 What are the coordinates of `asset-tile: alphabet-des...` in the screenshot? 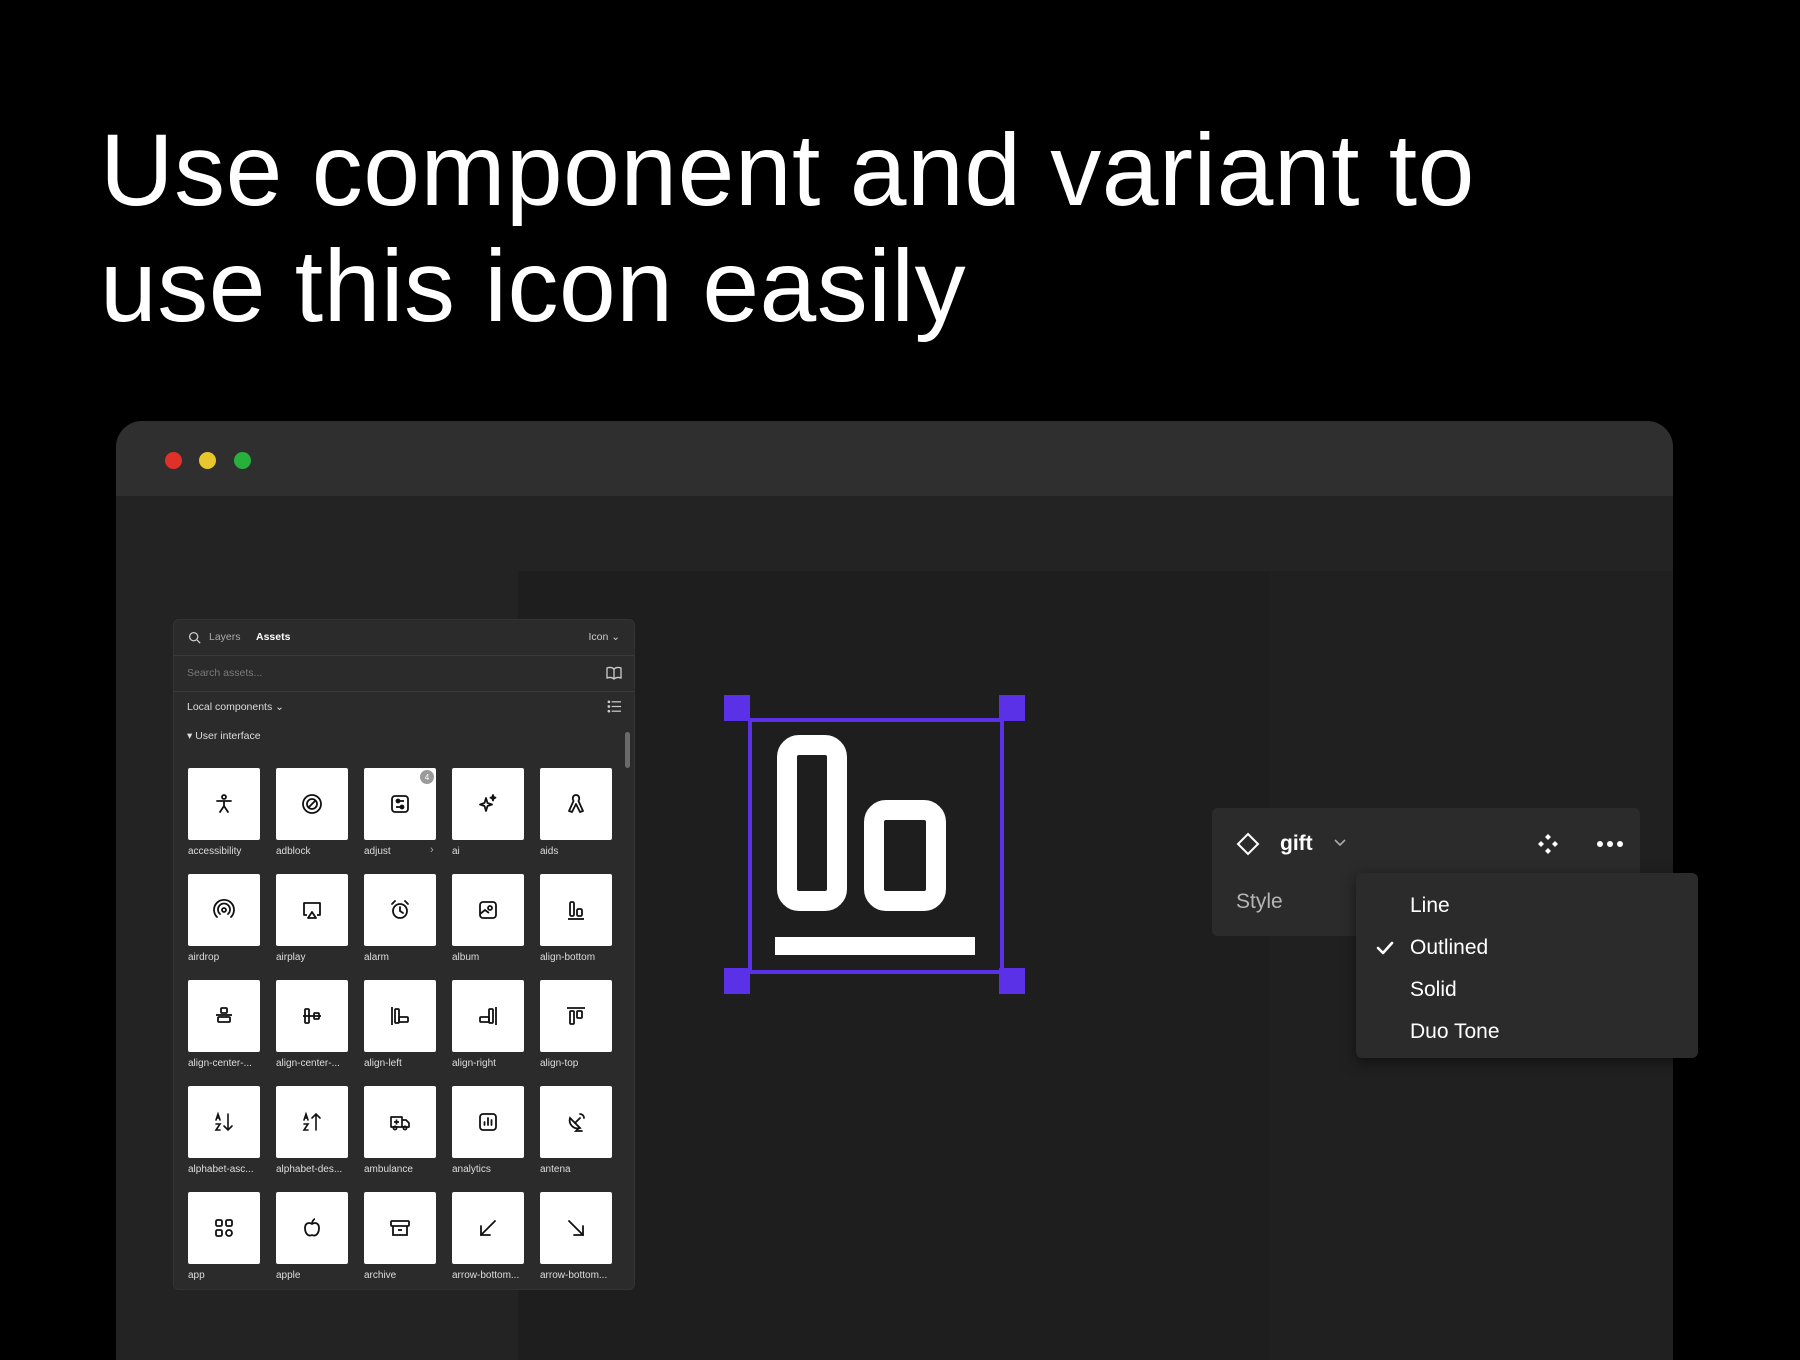 It's located at (312, 1130).